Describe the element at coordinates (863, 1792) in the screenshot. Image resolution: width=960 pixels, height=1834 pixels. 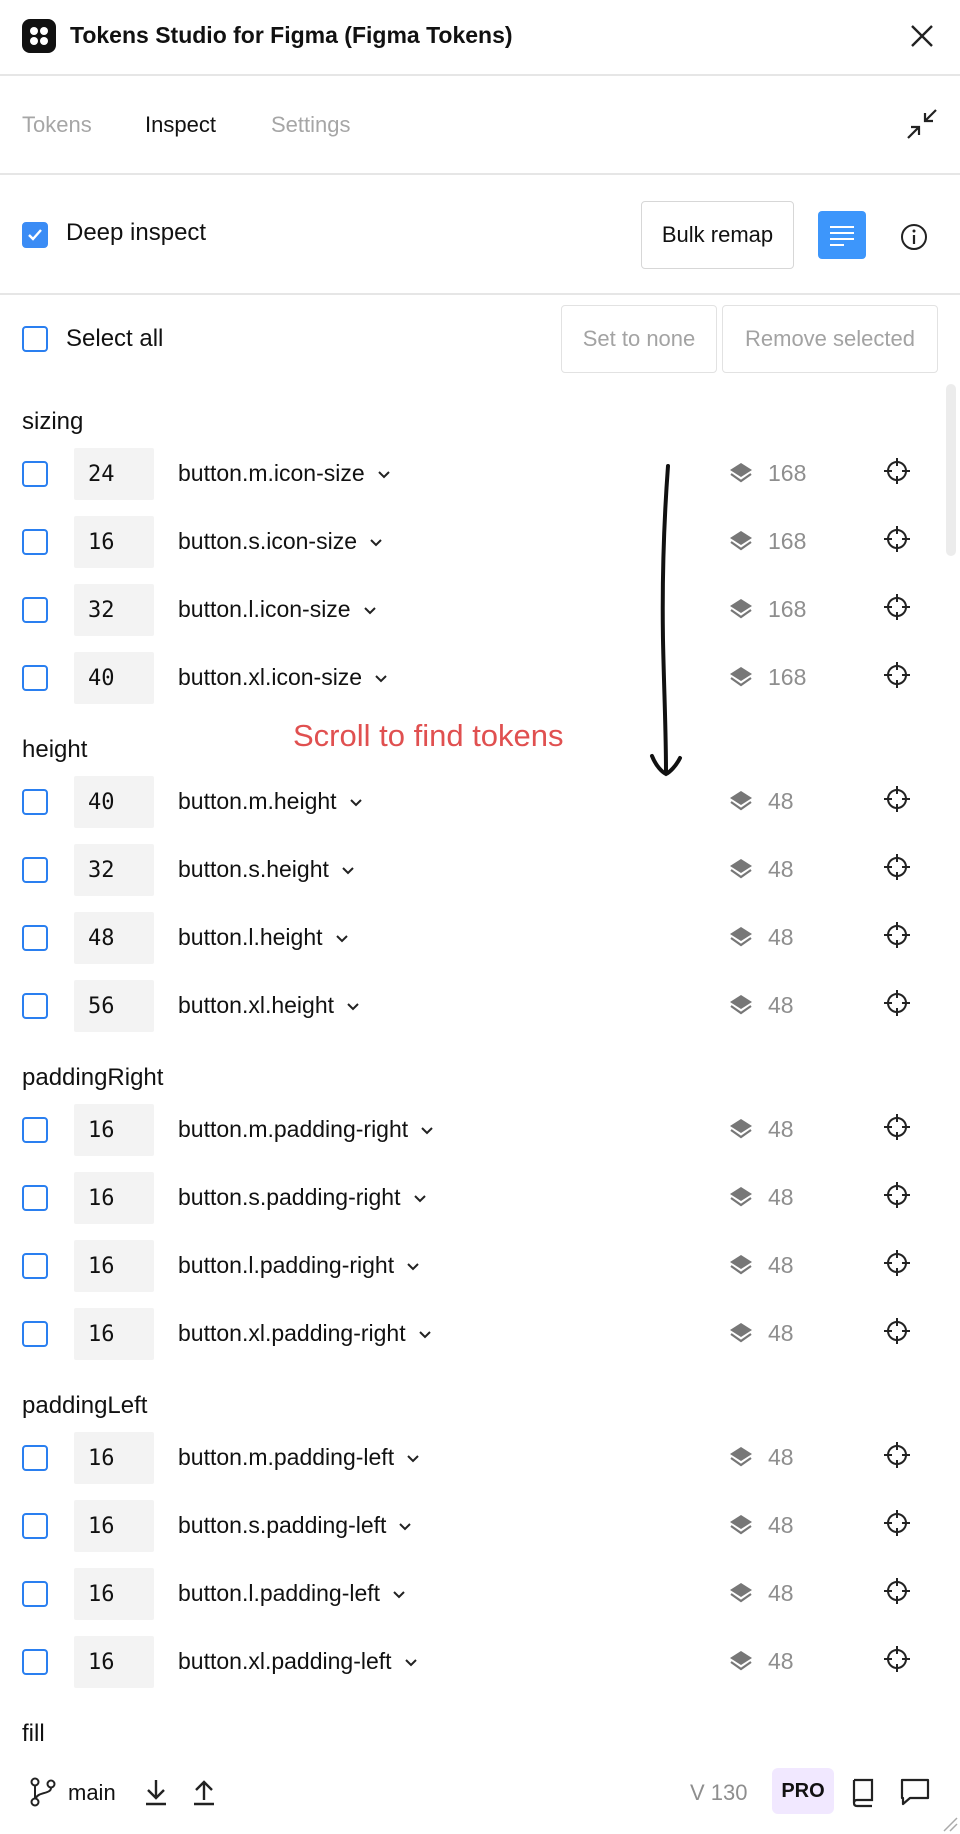
I see `docs-book-icon` at that location.